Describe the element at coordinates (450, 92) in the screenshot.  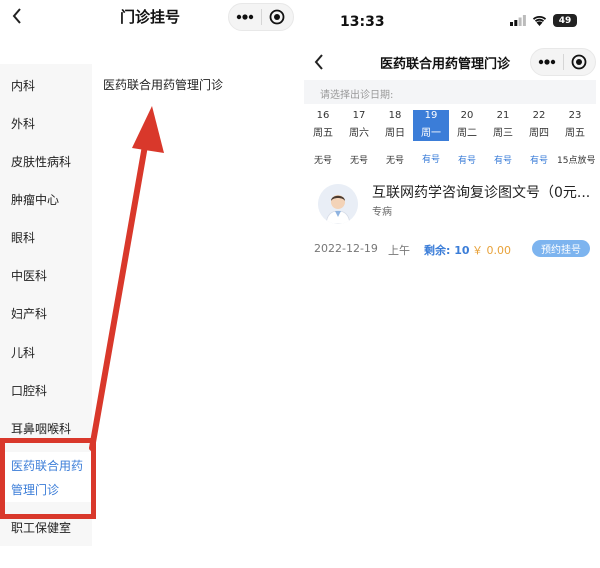
I see `date-hint: 请选择出诊日期:` at that location.